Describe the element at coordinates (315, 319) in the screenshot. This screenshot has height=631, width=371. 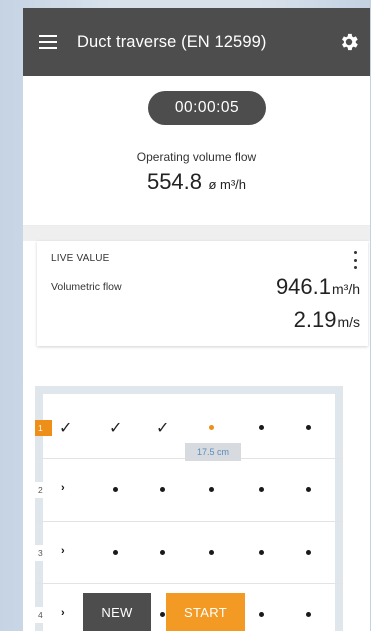
I see `velocity-number: 2.19` at that location.